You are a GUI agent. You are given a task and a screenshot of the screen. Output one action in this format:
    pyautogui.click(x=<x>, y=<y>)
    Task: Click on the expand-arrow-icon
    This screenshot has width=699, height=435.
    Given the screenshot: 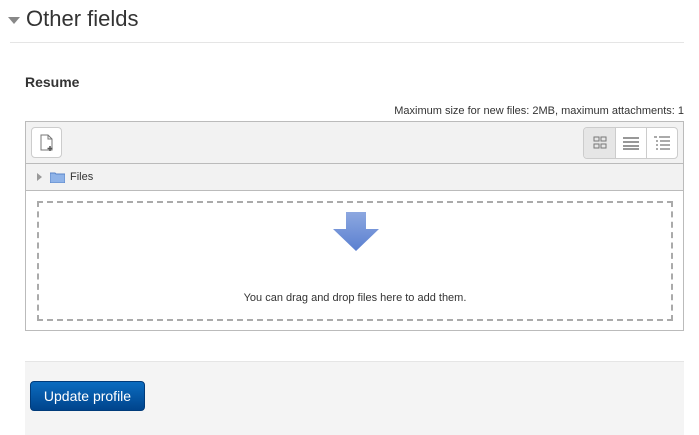 What is the action you would take?
    pyautogui.click(x=39, y=177)
    